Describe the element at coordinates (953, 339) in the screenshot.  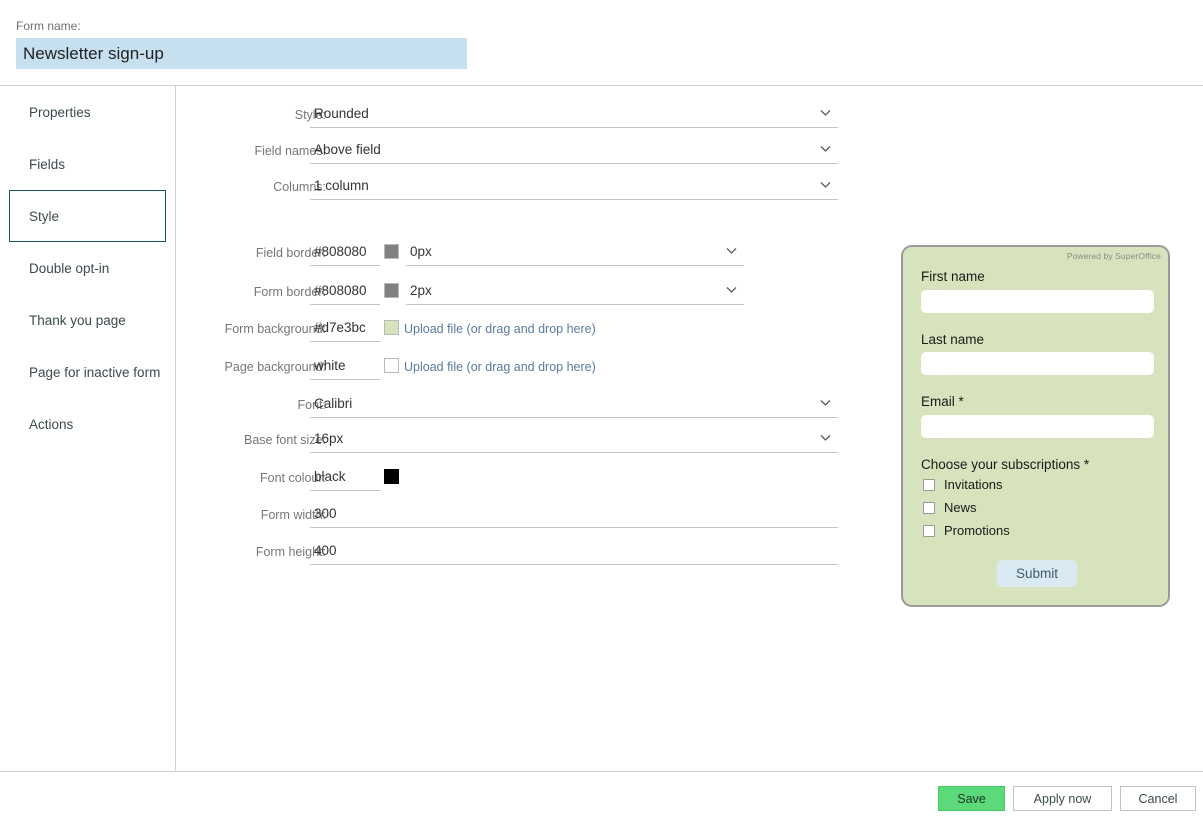
I see `preview-field-label-last-name: Last name` at that location.